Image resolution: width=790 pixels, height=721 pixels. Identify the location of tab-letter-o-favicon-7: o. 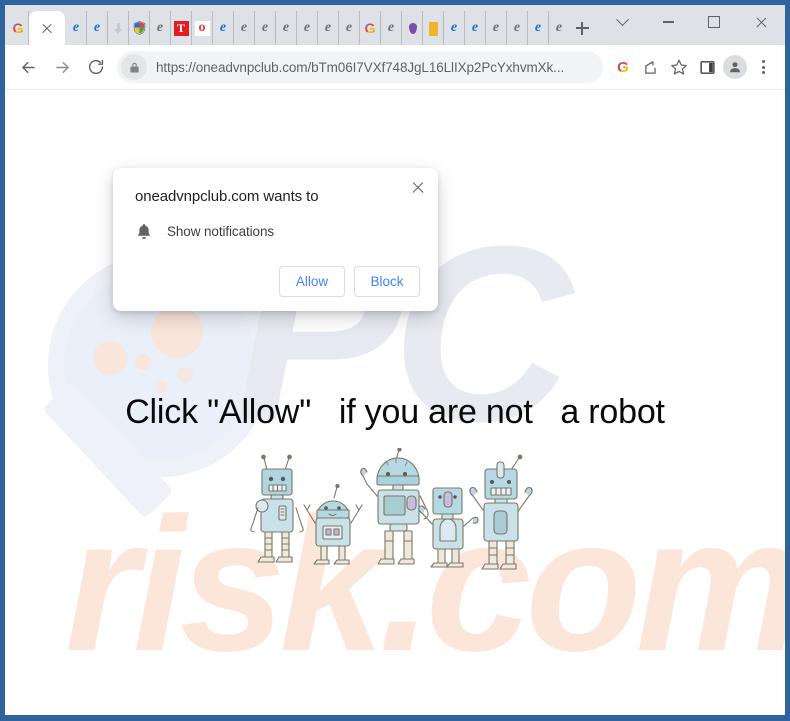
(202, 28).